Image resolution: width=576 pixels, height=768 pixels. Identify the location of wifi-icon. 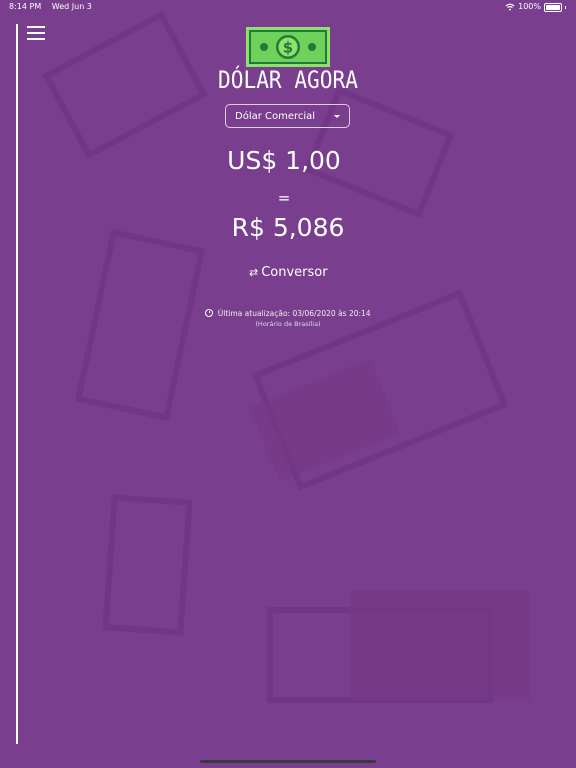
(510, 7).